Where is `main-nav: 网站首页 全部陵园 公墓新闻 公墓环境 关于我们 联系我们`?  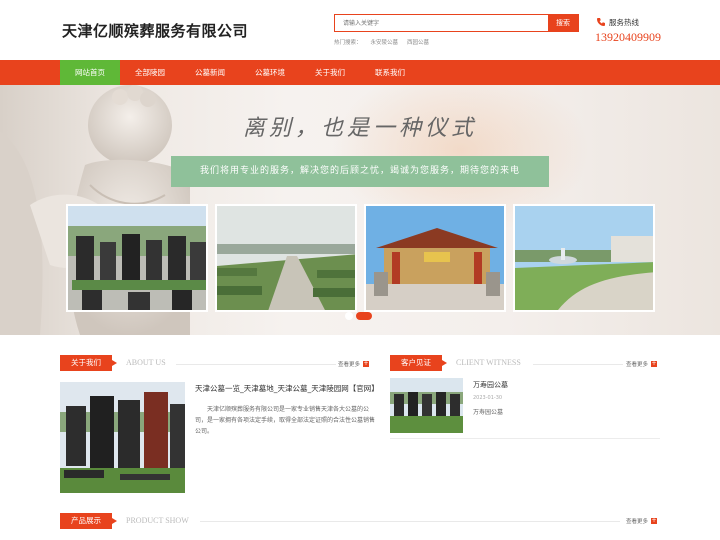 main-nav: 网站首页 全部陵园 公墓新闻 公墓环境 关于我们 联系我们 is located at coordinates (360, 72).